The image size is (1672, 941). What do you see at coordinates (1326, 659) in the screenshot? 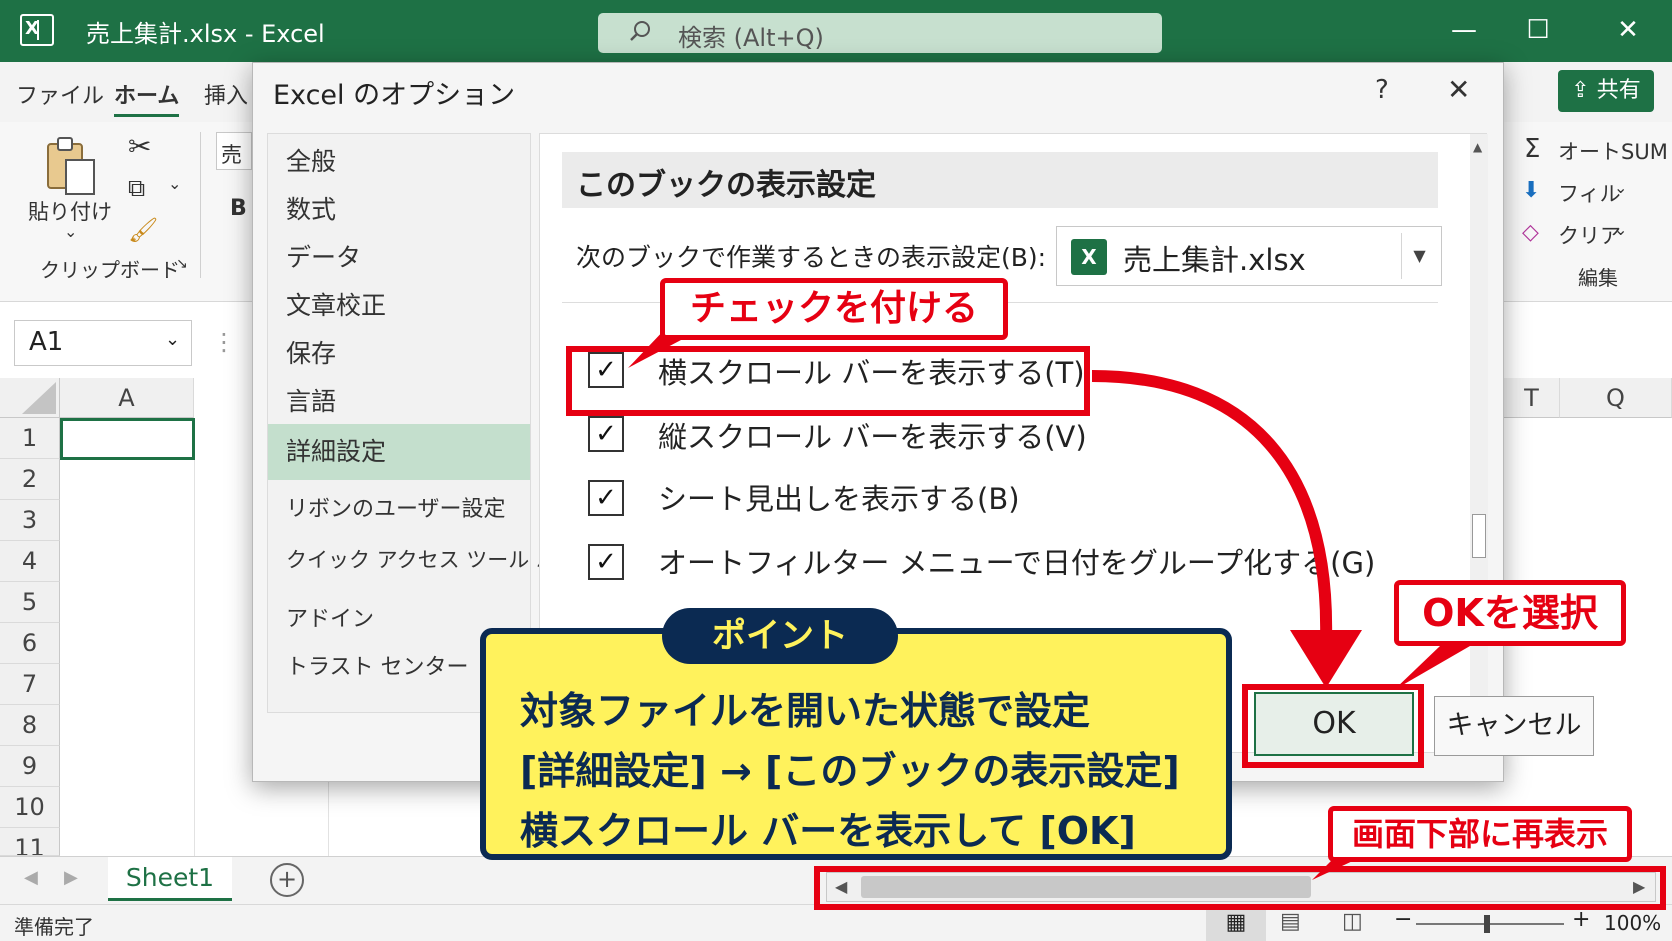
I see `arrow-head` at bounding box center [1326, 659].